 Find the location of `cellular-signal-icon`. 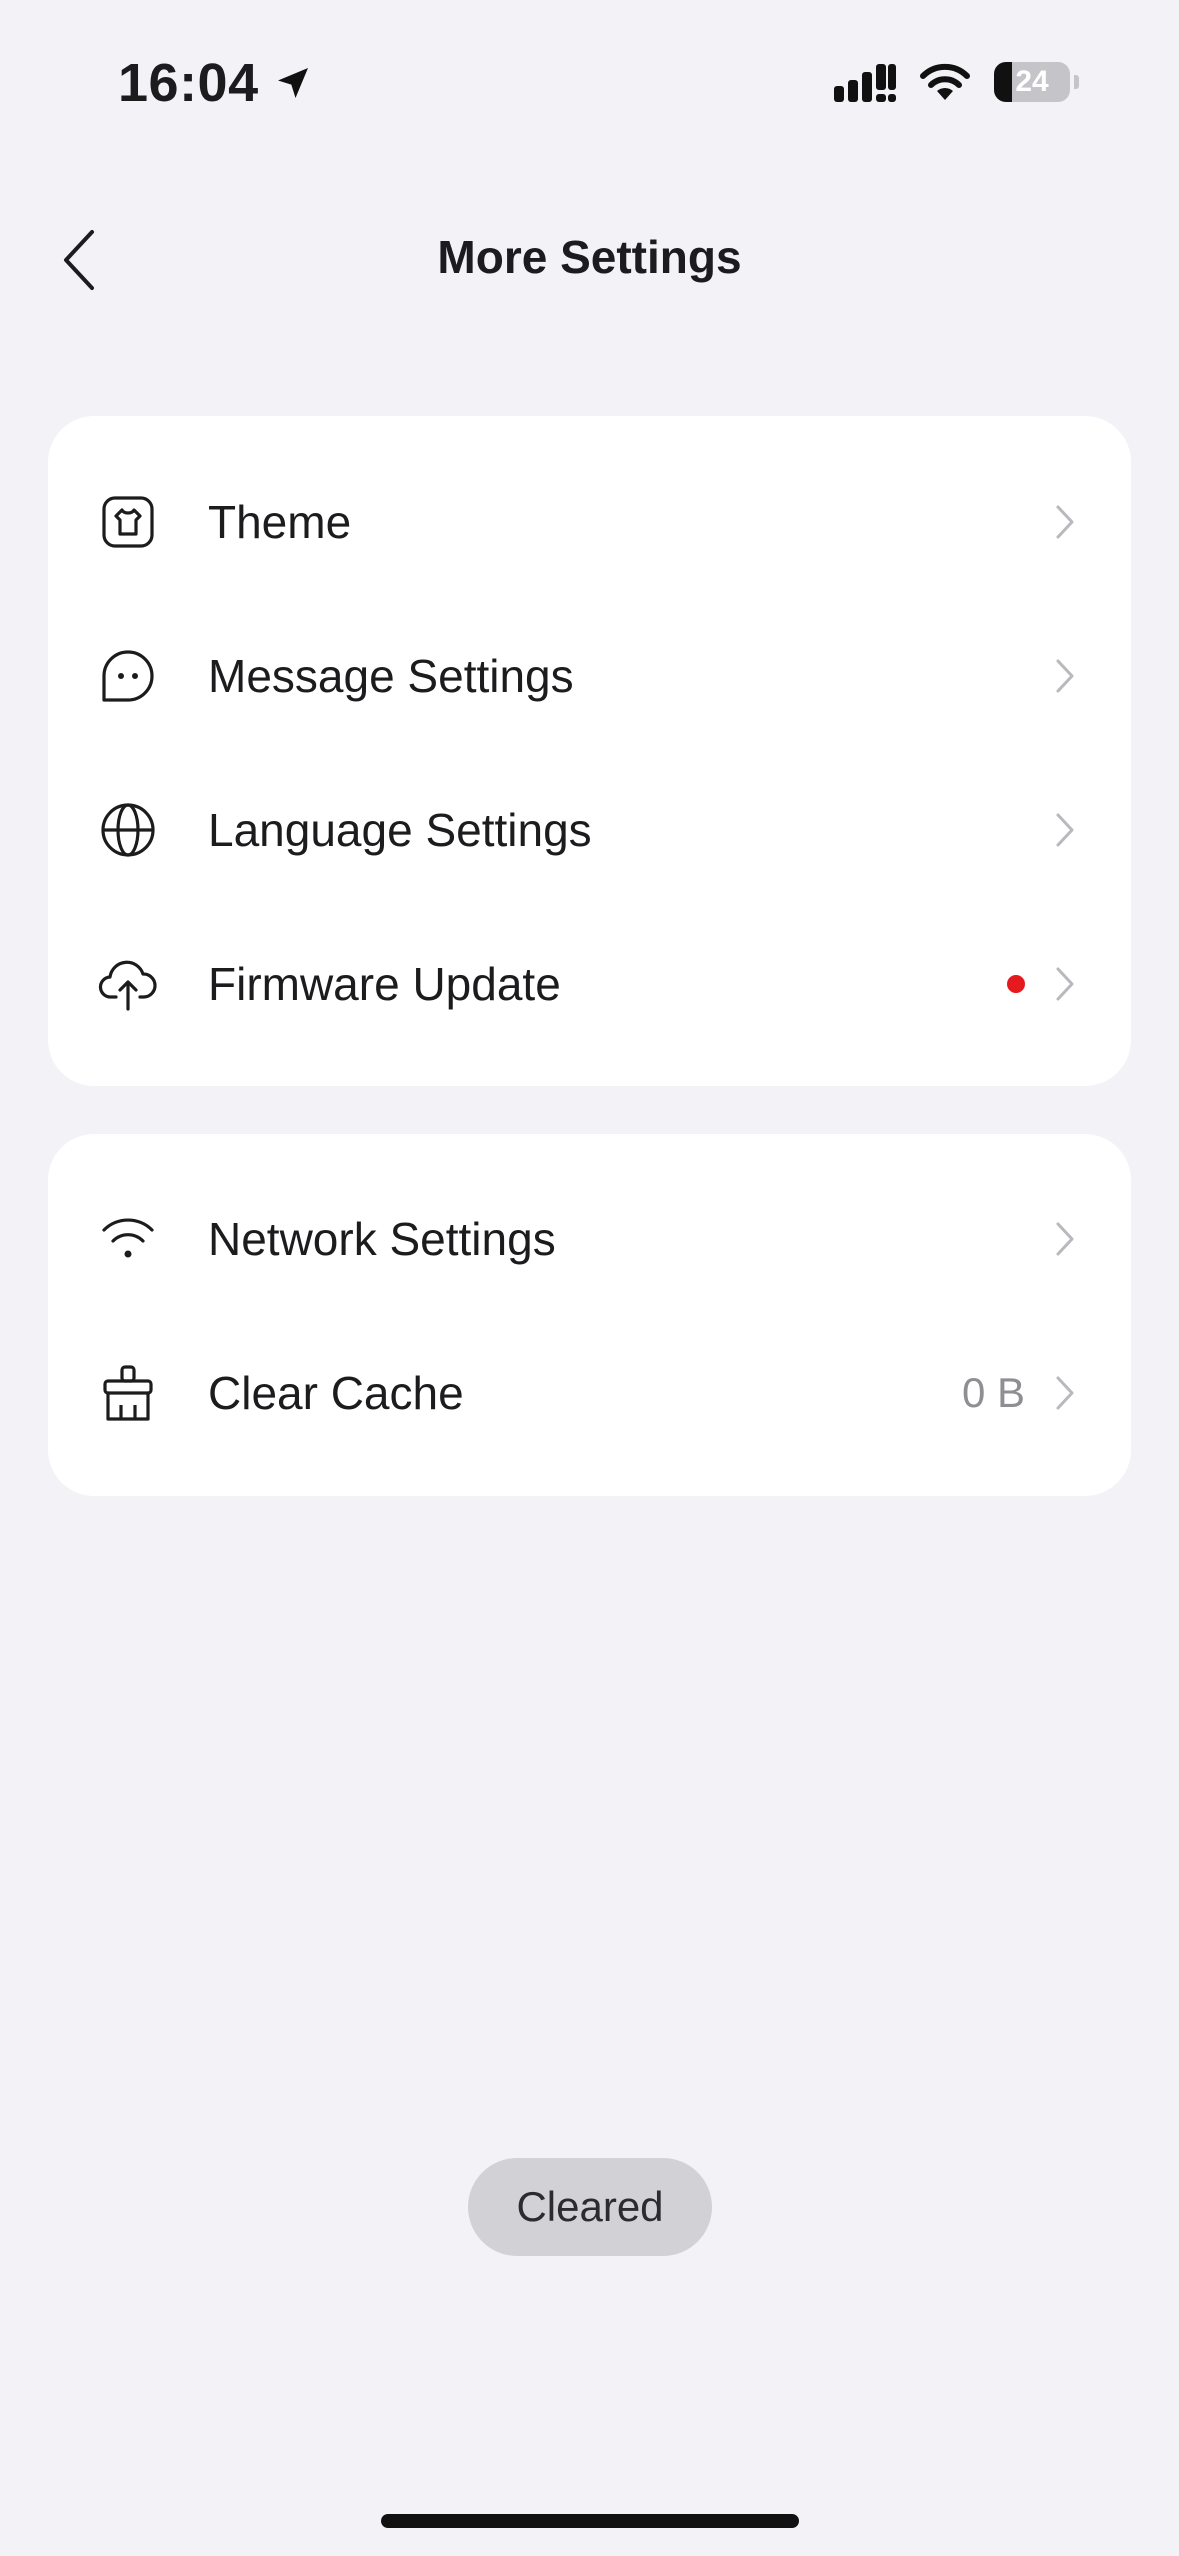

cellular-signal-icon is located at coordinates (865, 83).